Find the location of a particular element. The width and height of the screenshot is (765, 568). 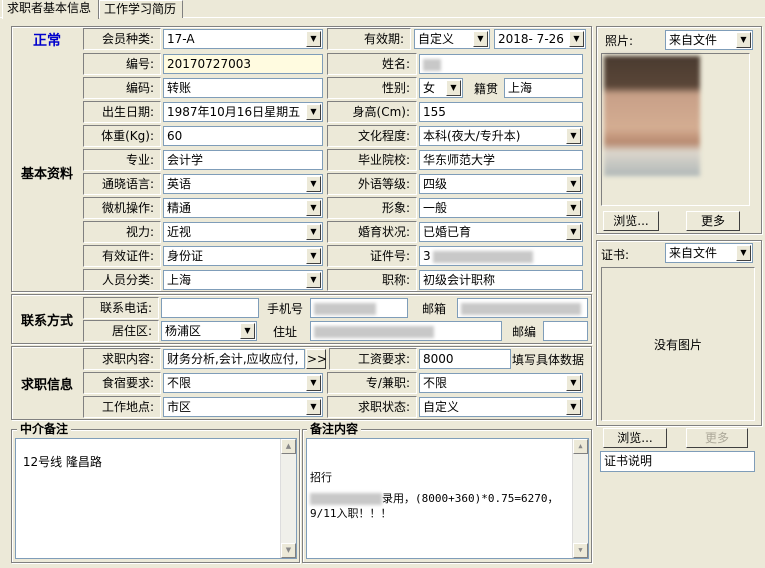

marital-select: 已婚已育 ▼ is located at coordinates (501, 232).